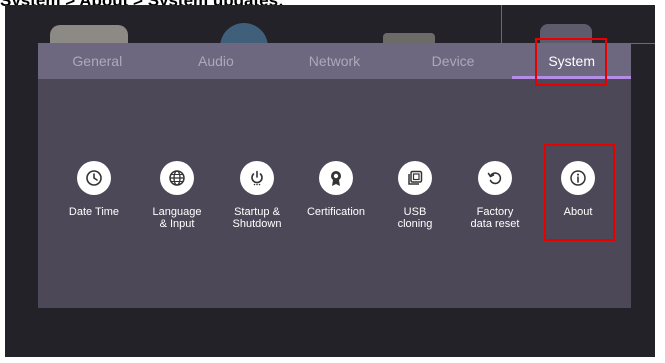  Describe the element at coordinates (495, 195) in the screenshot. I see `option-factory-data-reset: Factory data reset` at that location.